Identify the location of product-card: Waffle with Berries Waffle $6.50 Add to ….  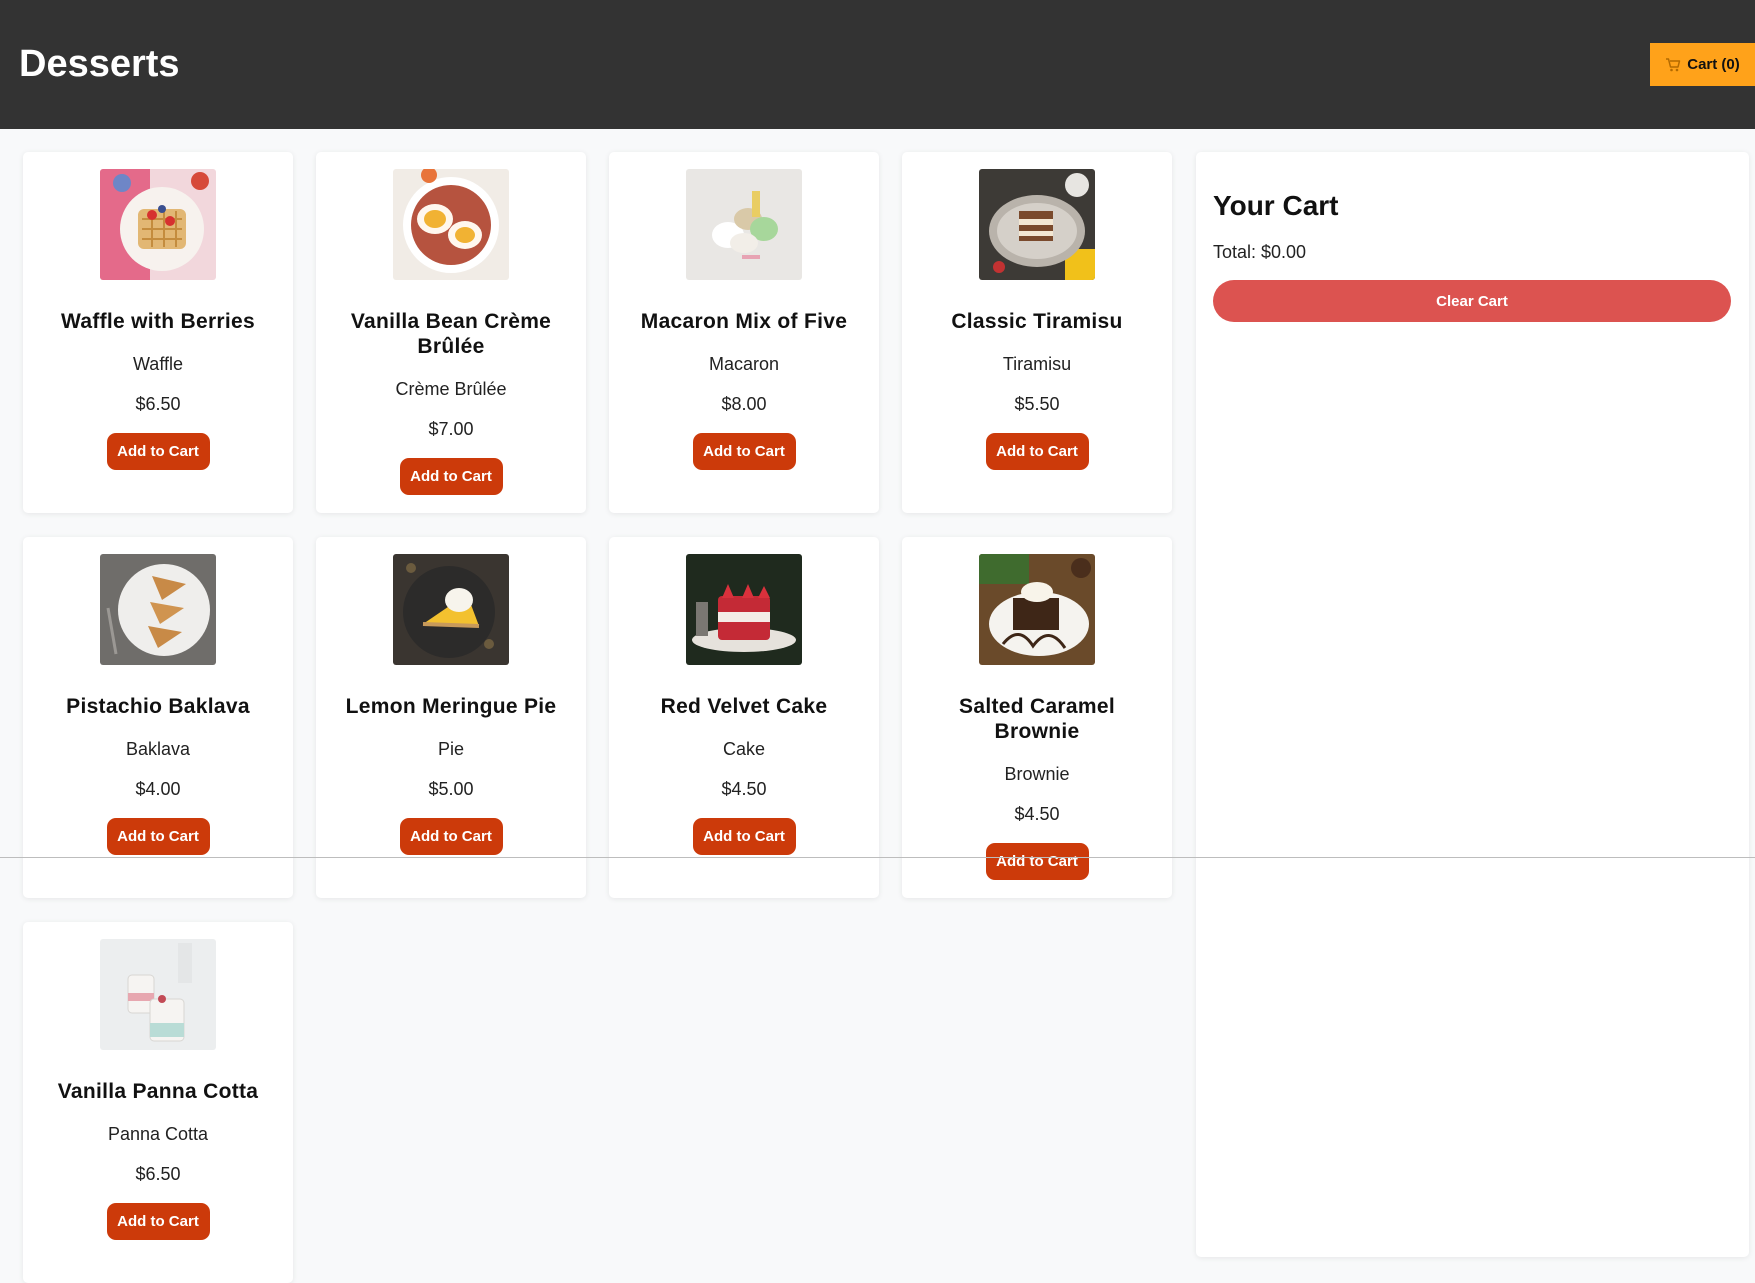
(158, 332).